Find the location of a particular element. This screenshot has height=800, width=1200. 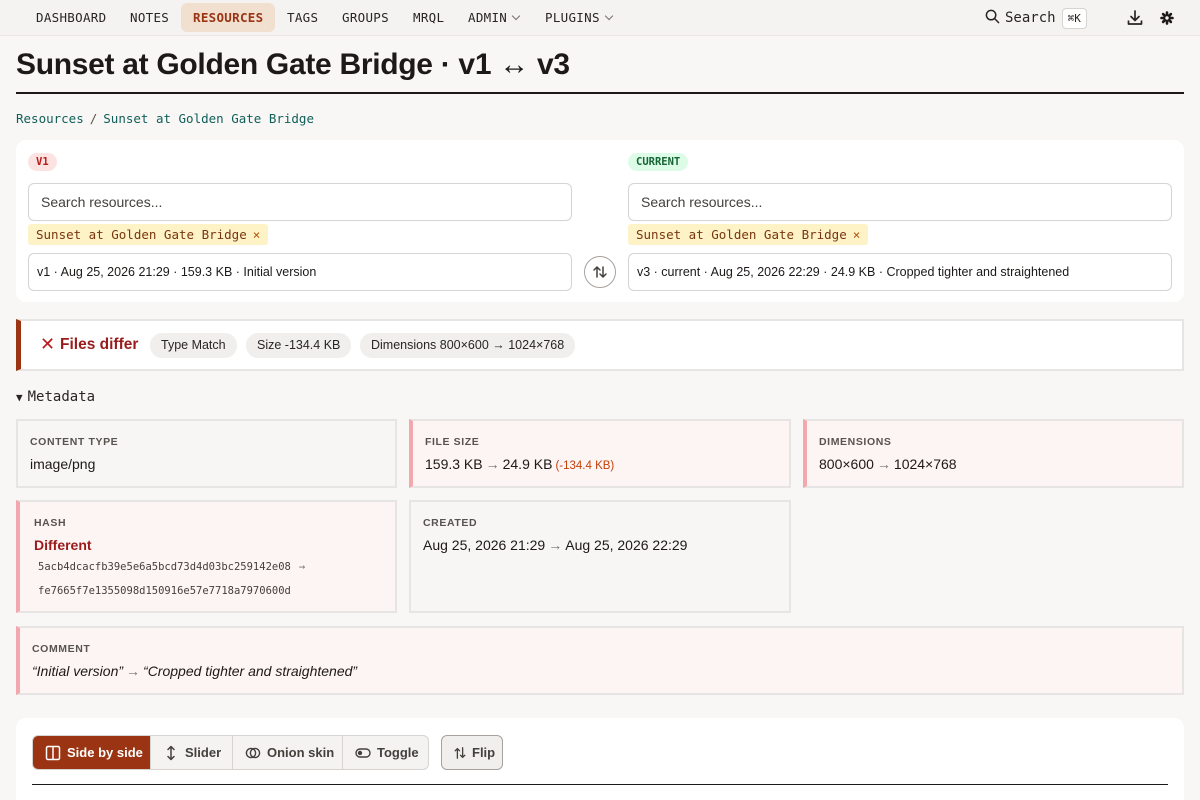

dimensions-card: DIMENSIONS 800×600 → 1024×768 is located at coordinates (993, 453).